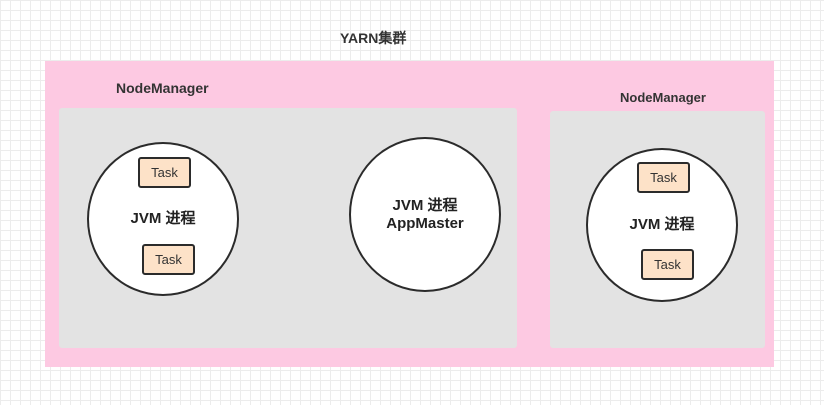 The height and width of the screenshot is (405, 824). I want to click on cluster-title: YARN集群, so click(373, 38).